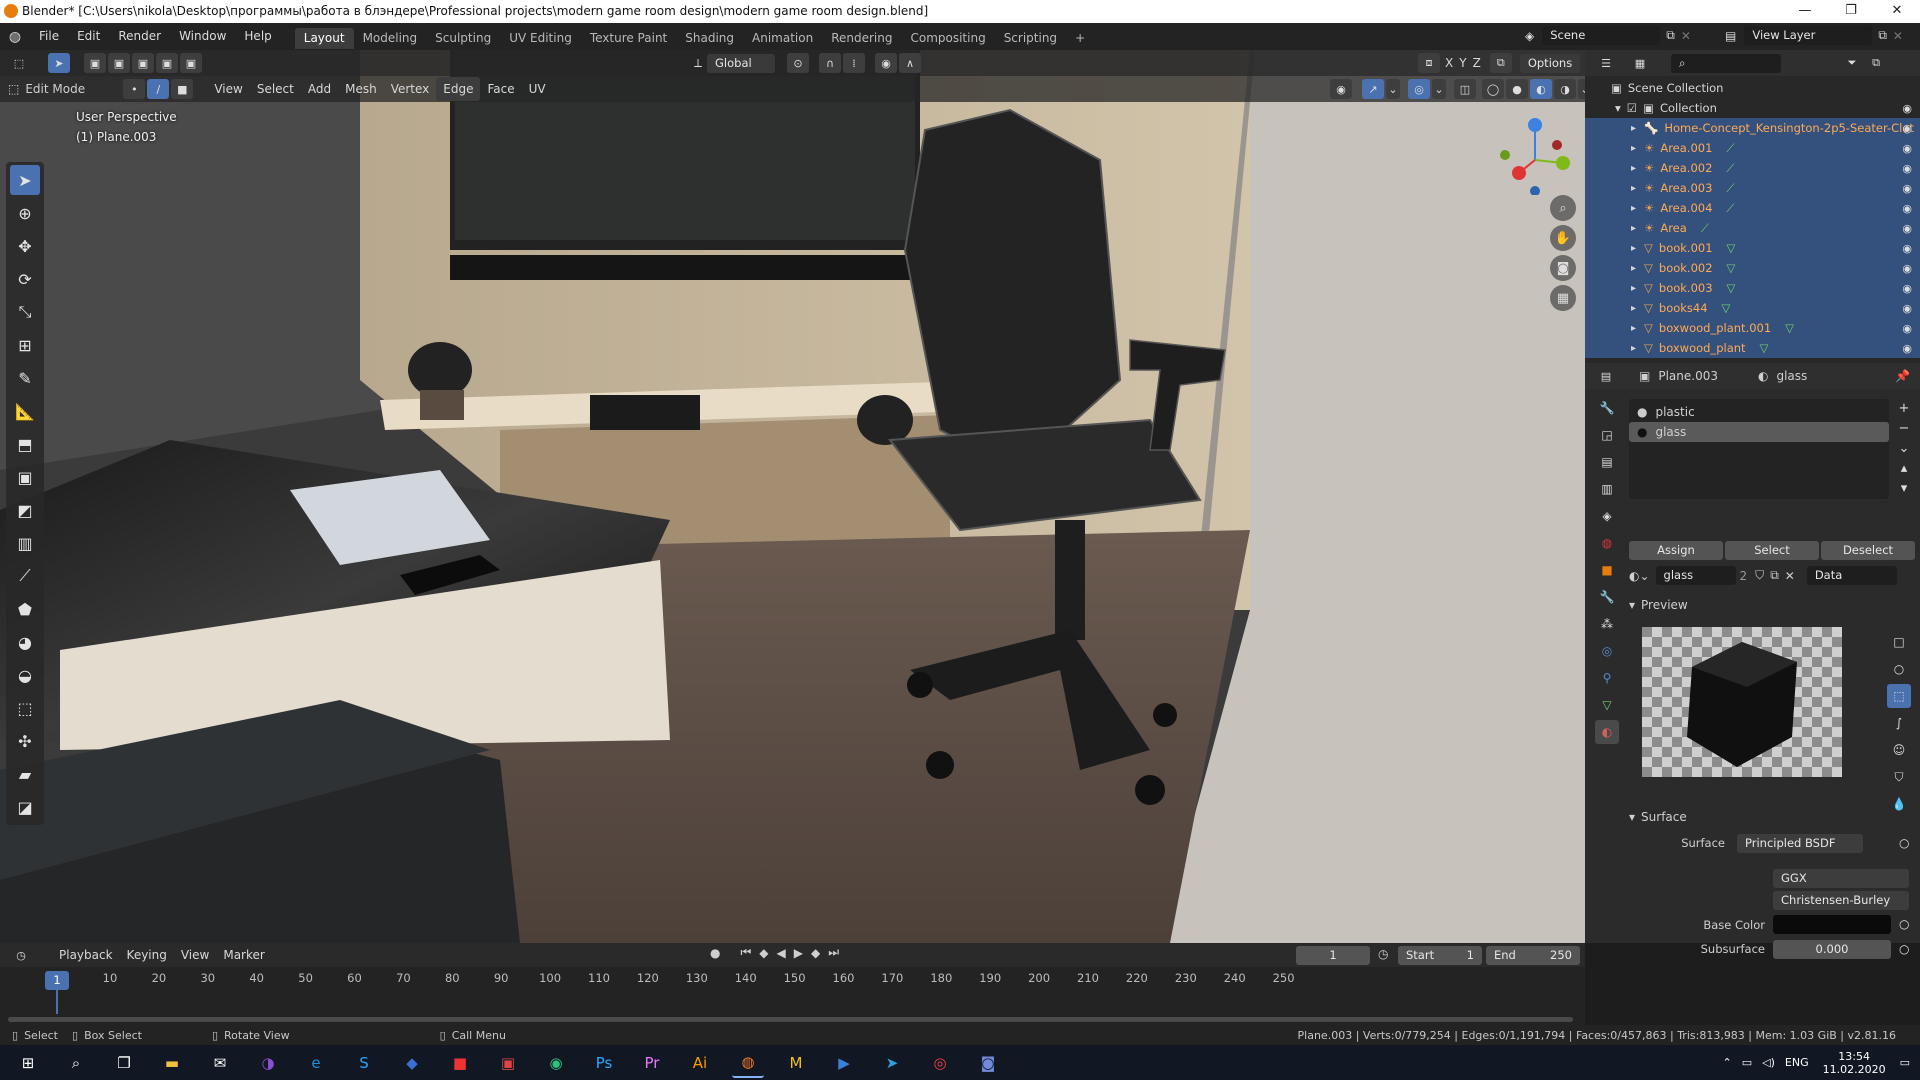  I want to click on axis-z-toggle: Z, so click(1477, 63).